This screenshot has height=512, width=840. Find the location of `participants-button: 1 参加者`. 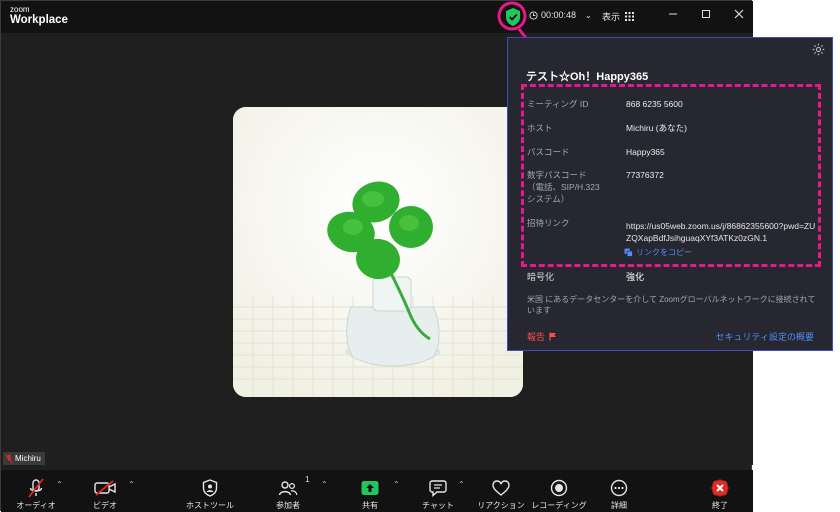

participants-button: 1 参加者 is located at coordinates (290, 491).